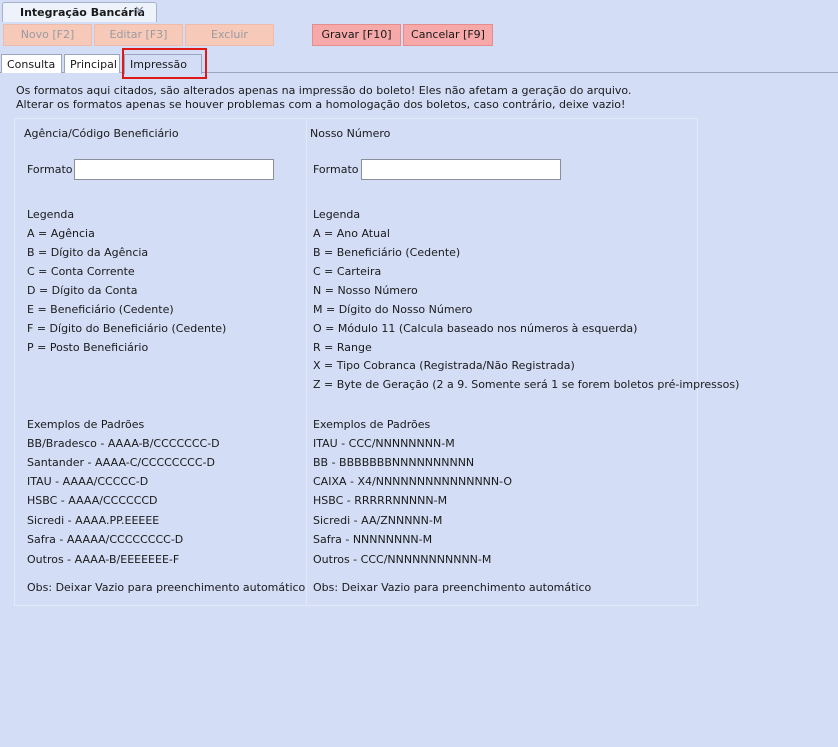 The image size is (838, 747). I want to click on right-format-label: Formato, so click(336, 169).